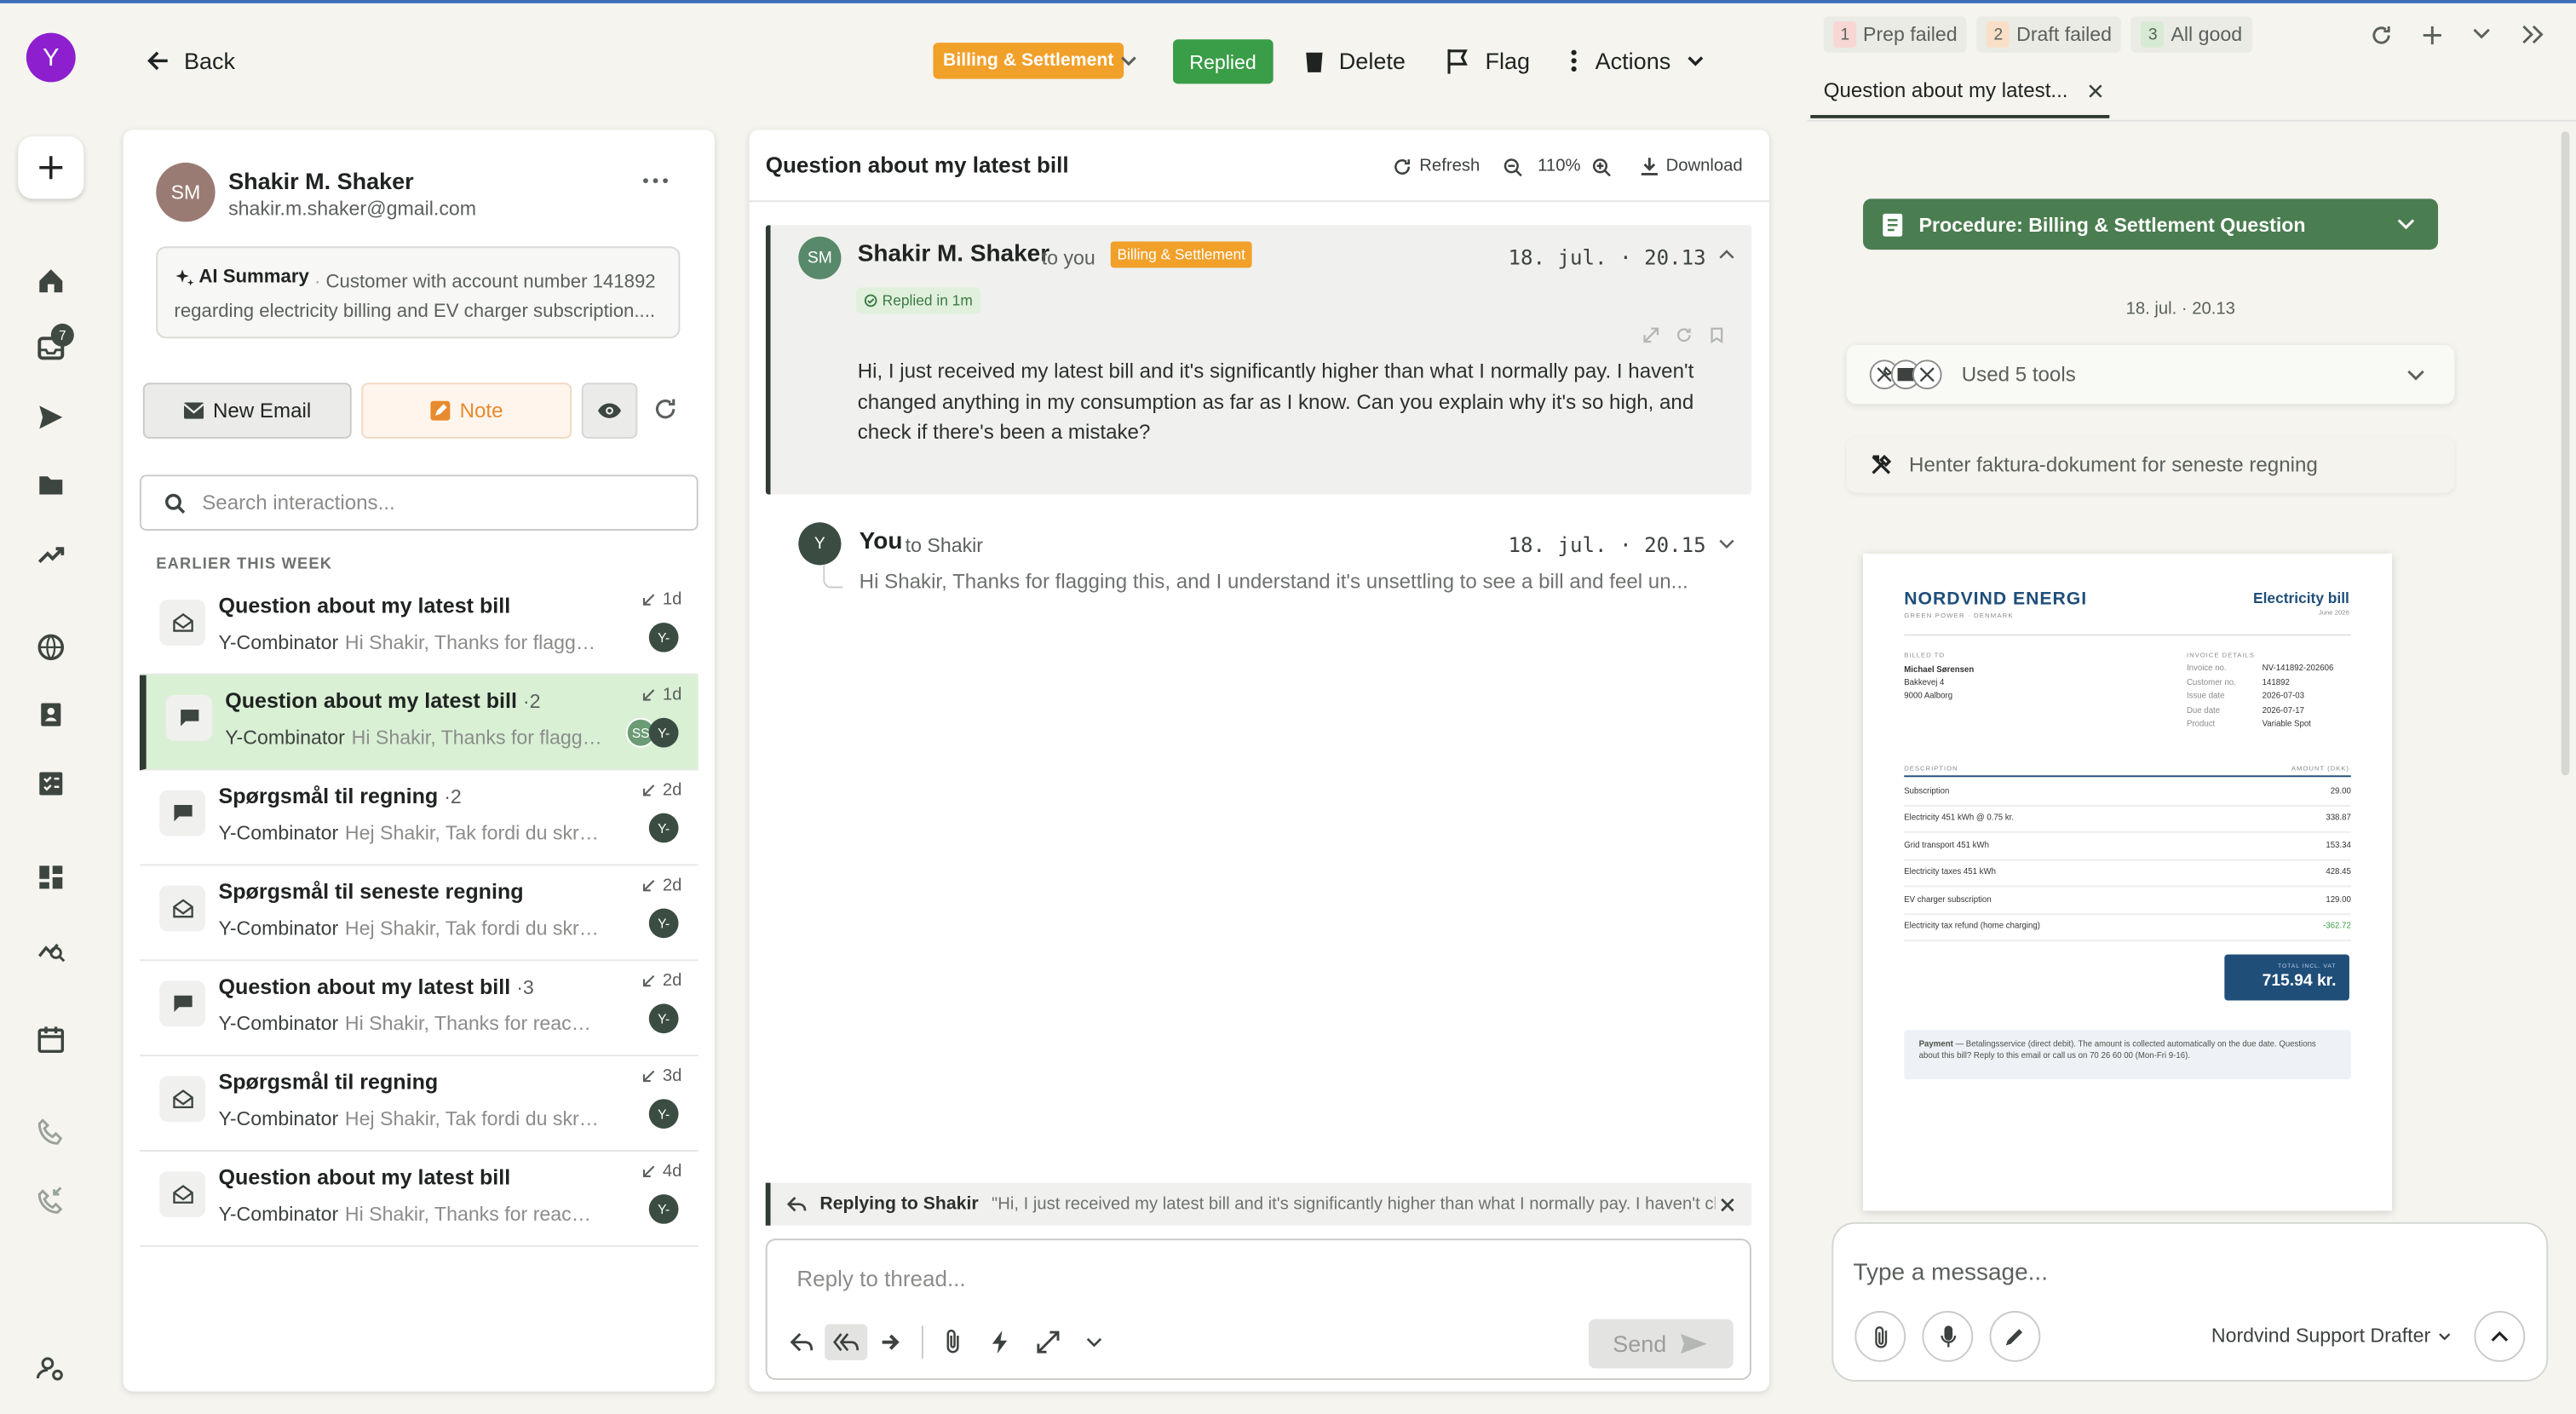  What do you see at coordinates (1258, 1310) in the screenshot?
I see `reply-composer: Reply to thread... Send` at bounding box center [1258, 1310].